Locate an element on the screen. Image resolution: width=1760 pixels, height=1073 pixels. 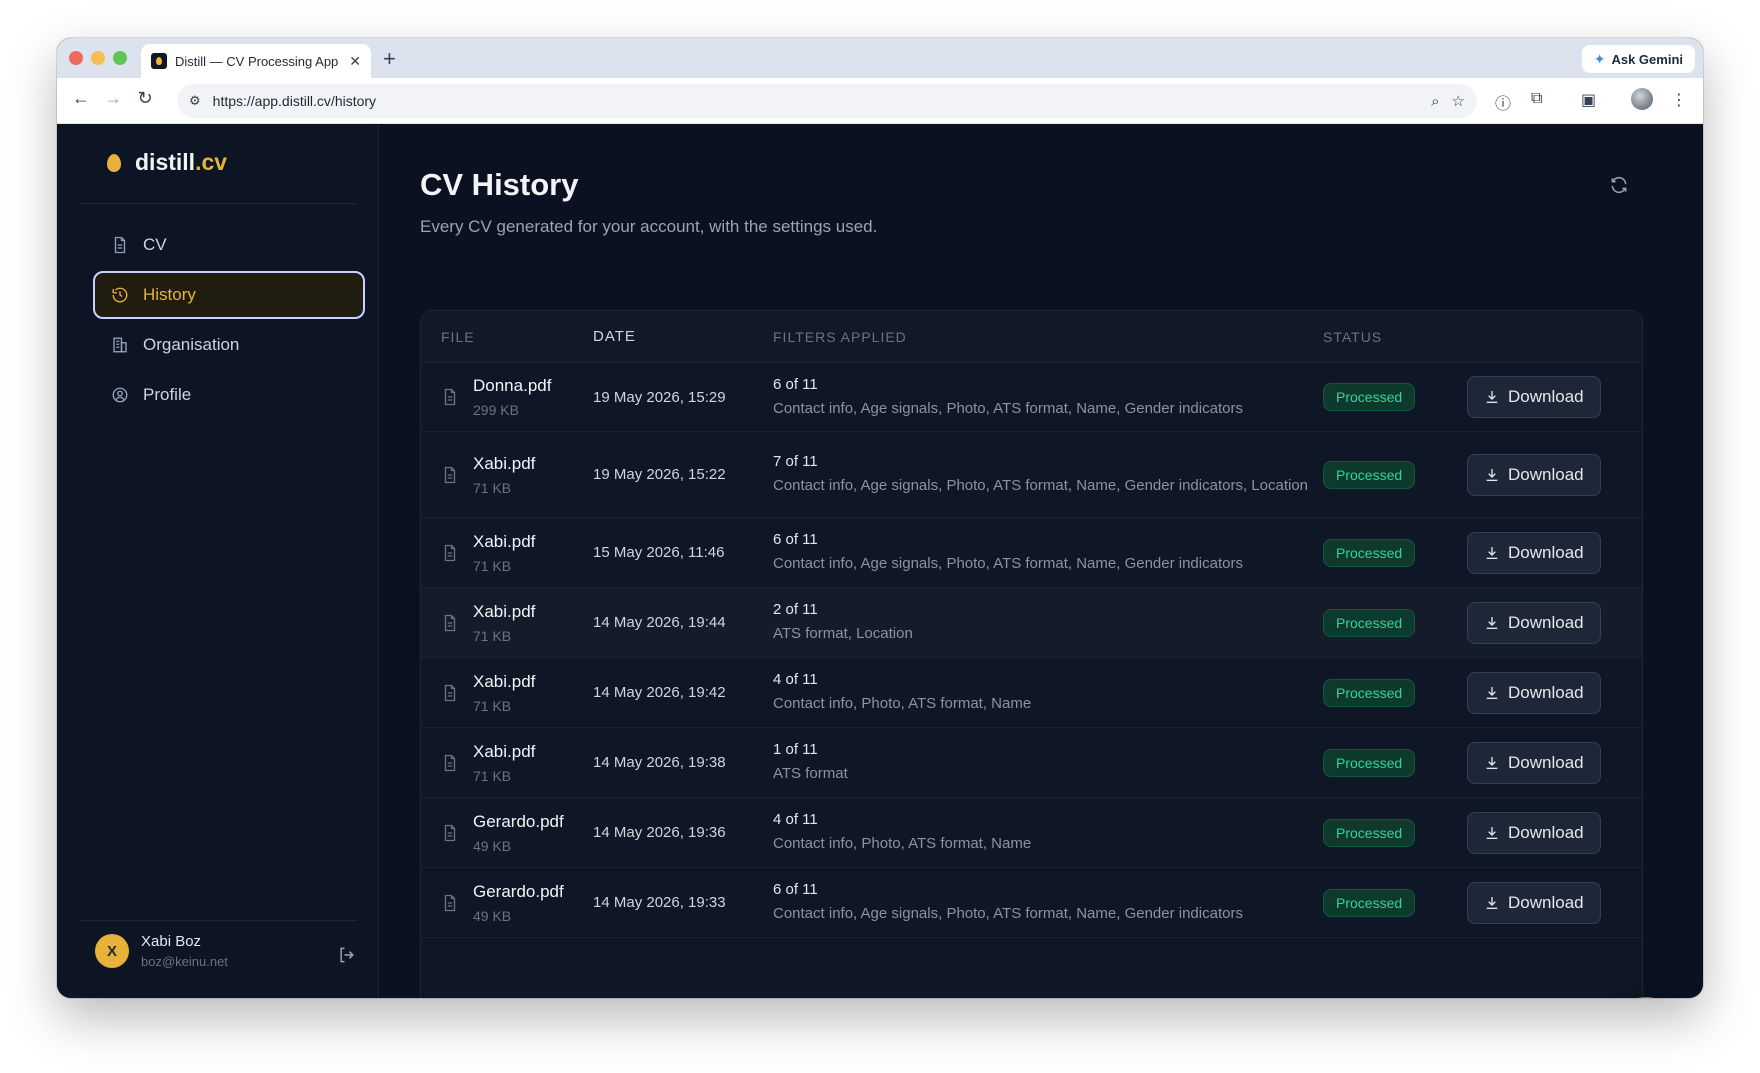
sidebar-nav: CV History Organisation Profile is located at coordinates (229, 321).